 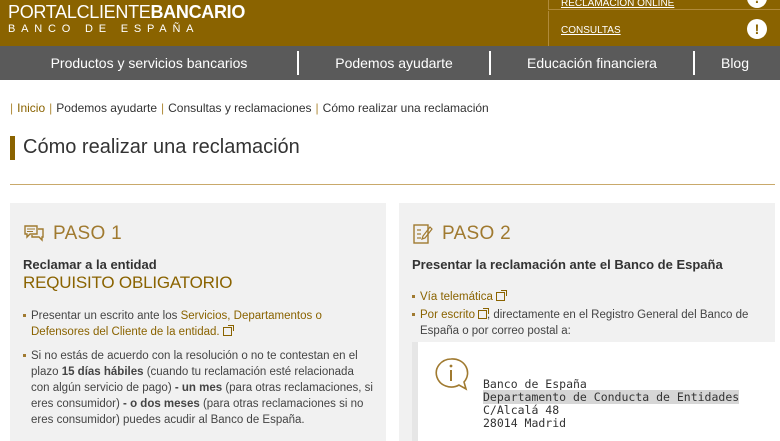 I want to click on document-form-icon, so click(x=423, y=234).